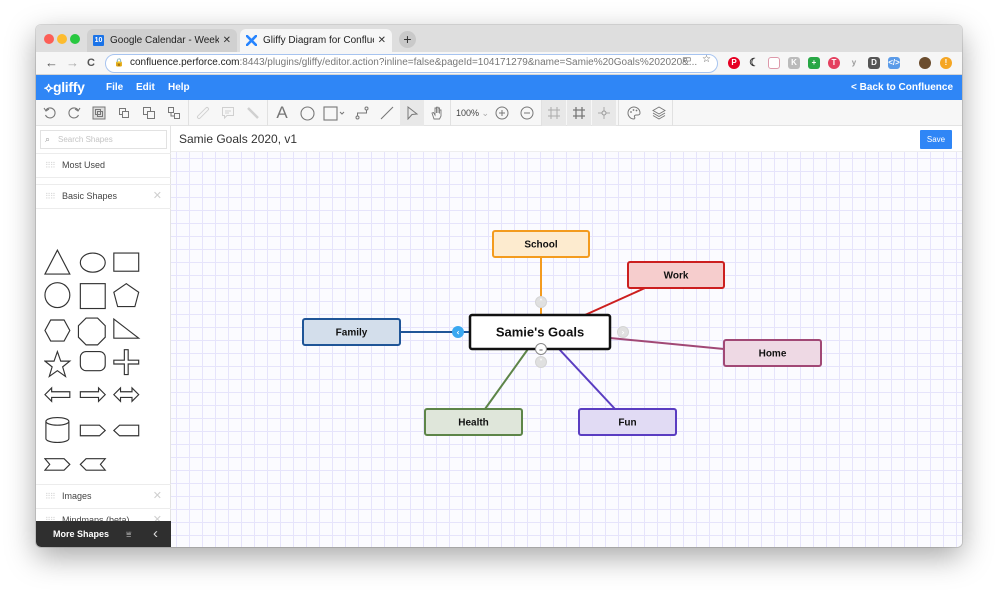  I want to click on arrow-double-shape, so click(126, 394).